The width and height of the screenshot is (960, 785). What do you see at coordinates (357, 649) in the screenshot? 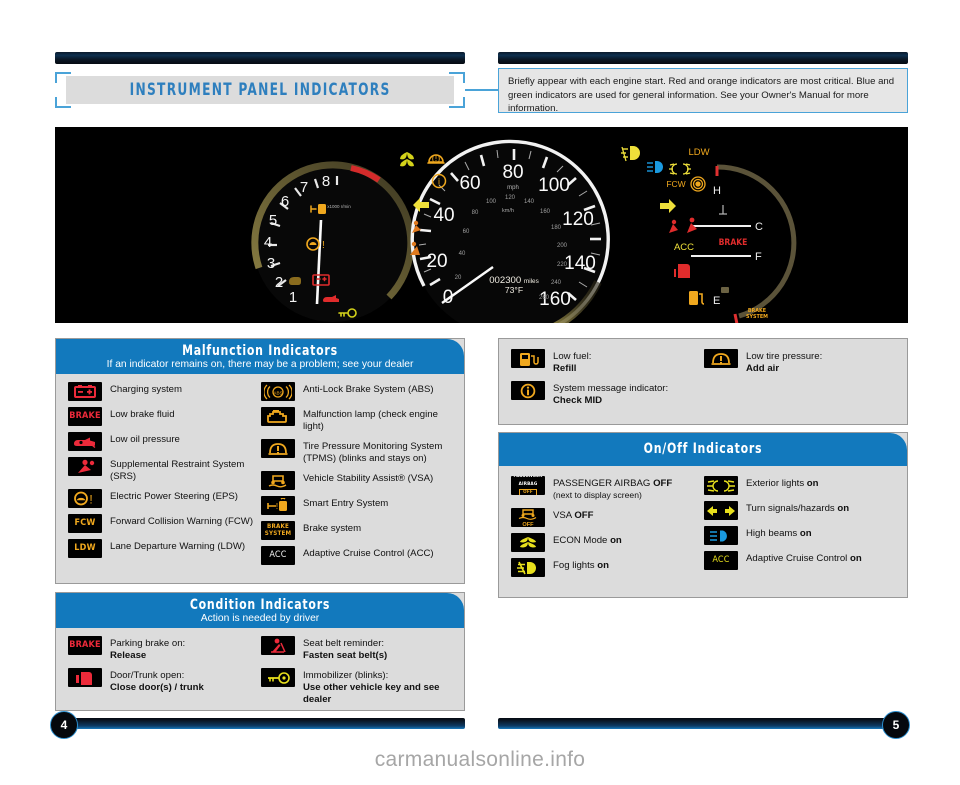
I see `list-item: Seat belt reminder: Fasten seat belt(s)` at bounding box center [357, 649].